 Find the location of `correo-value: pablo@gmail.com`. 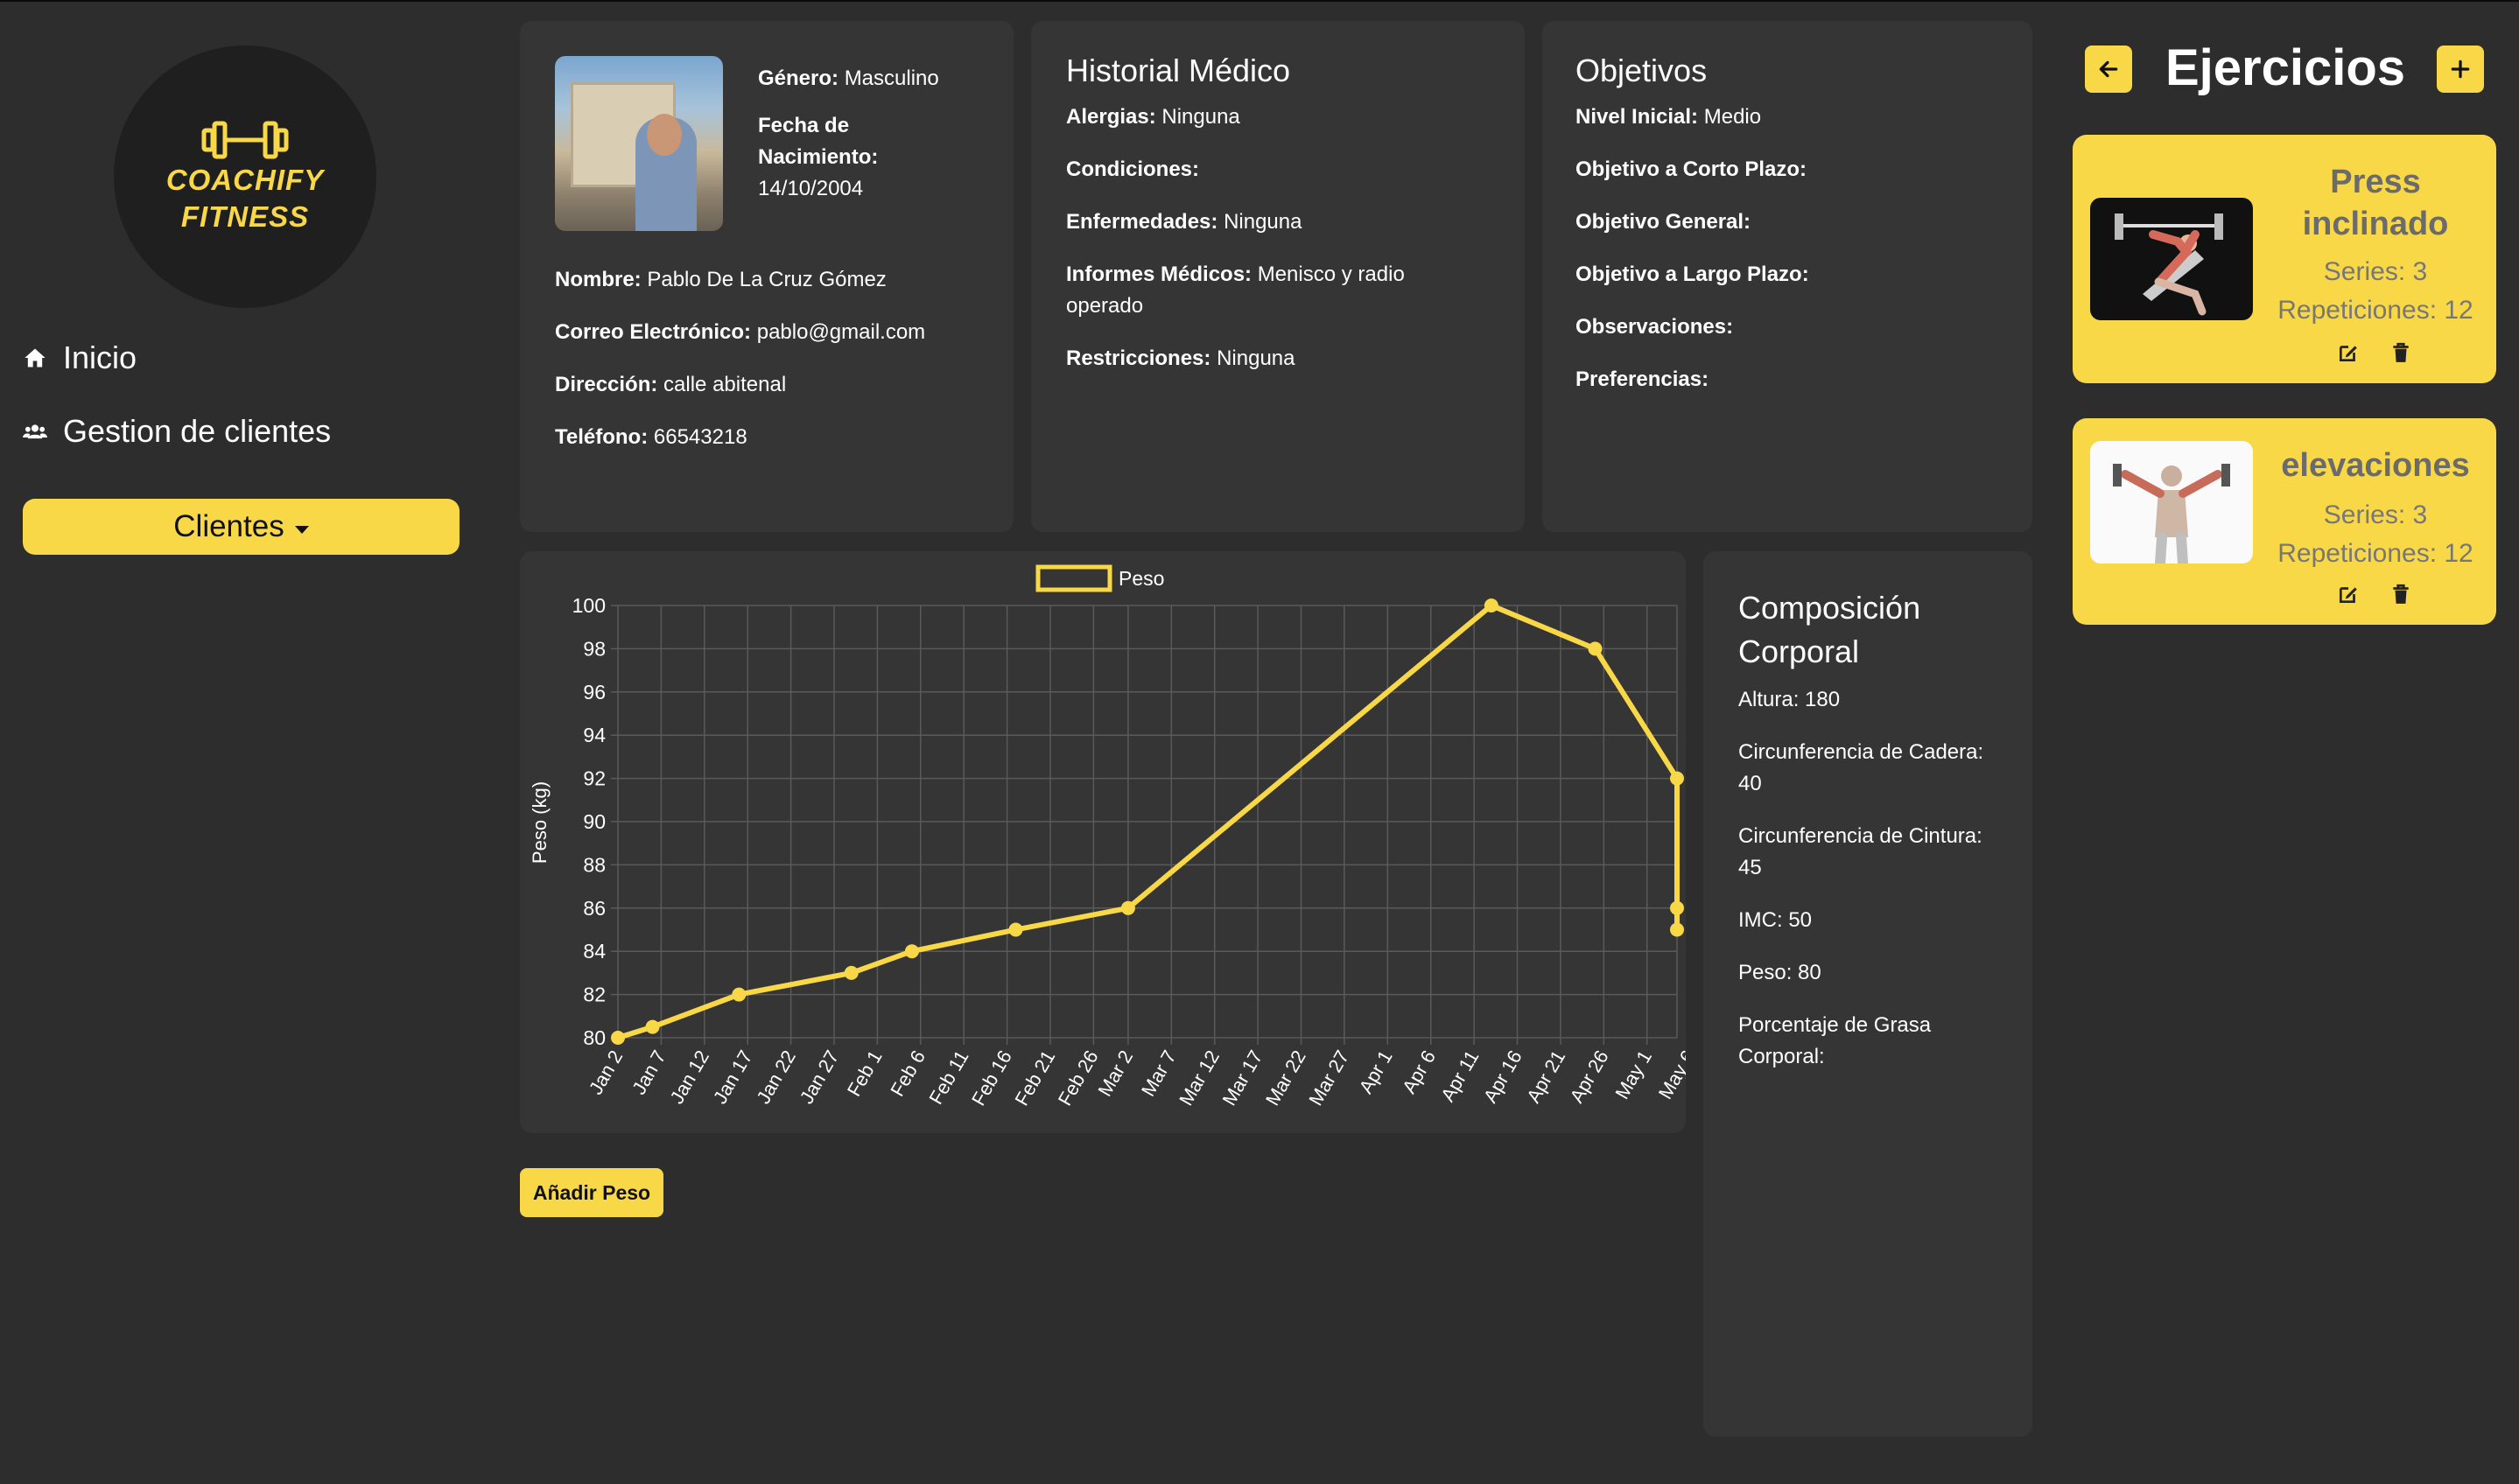

correo-value: pablo@gmail.com is located at coordinates (841, 332).